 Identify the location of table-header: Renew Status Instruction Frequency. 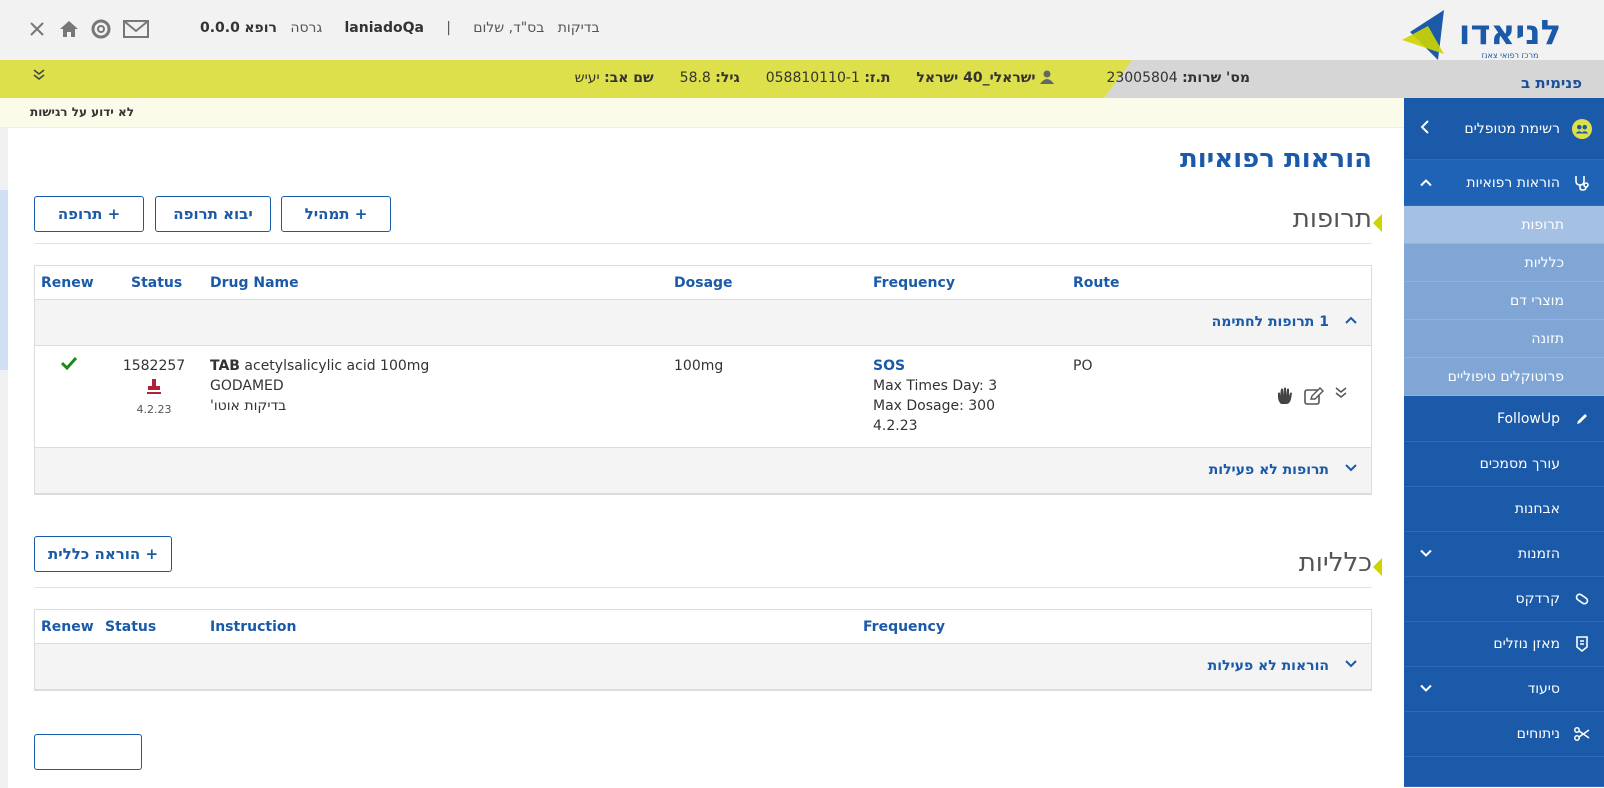
(703, 627).